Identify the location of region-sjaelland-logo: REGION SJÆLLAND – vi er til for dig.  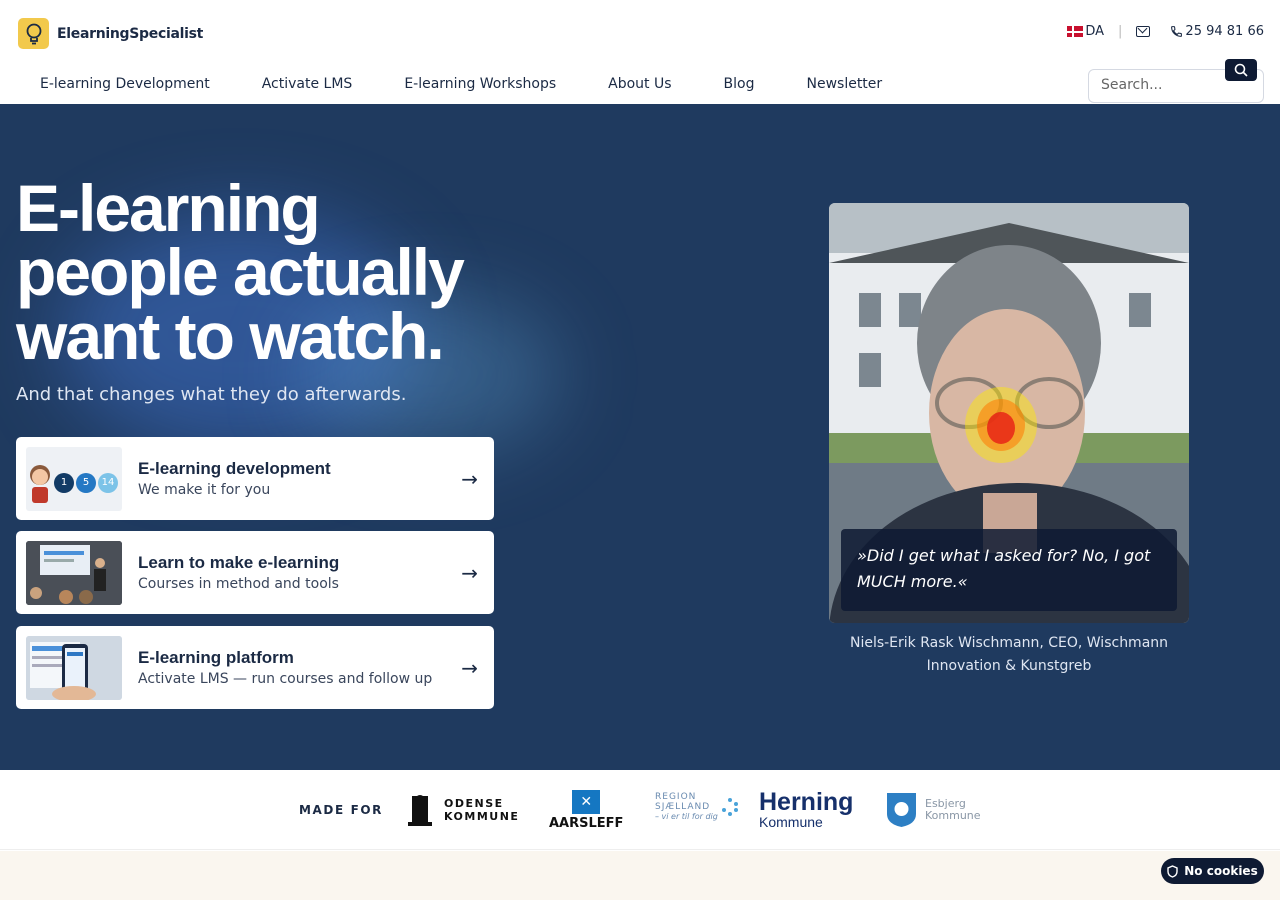
(697, 807).